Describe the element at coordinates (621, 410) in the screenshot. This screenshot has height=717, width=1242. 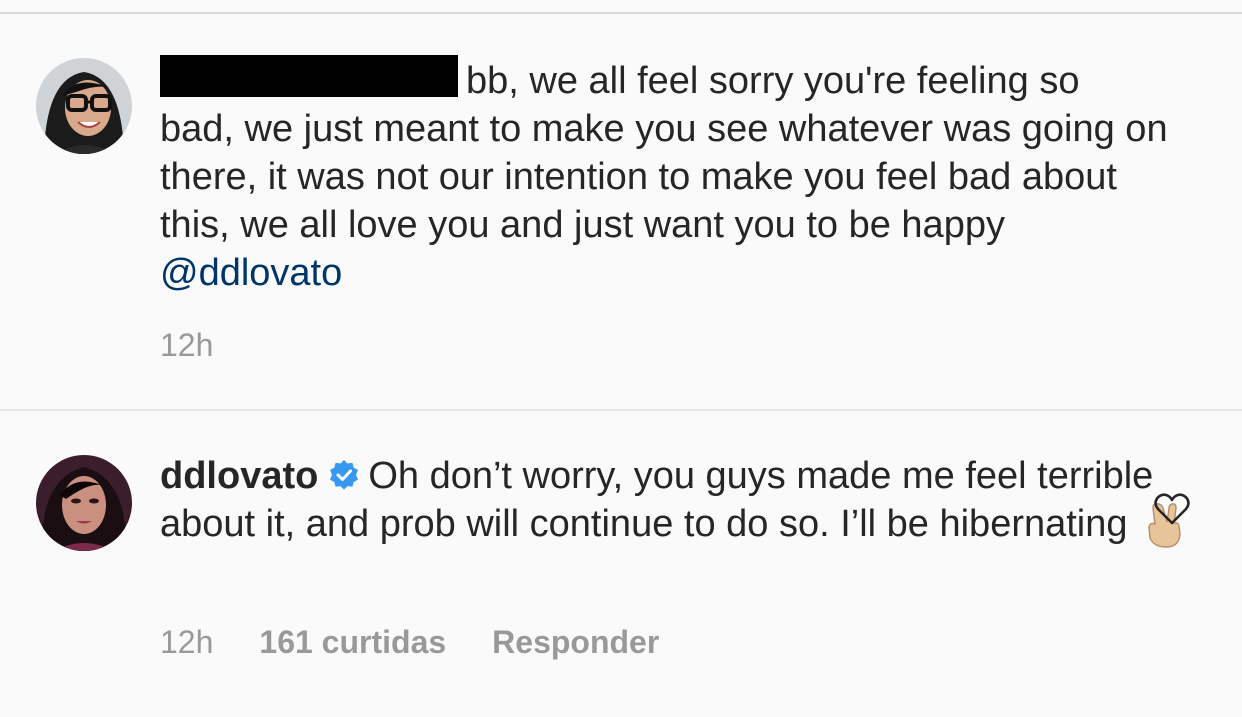
I see `comment-divider` at that location.